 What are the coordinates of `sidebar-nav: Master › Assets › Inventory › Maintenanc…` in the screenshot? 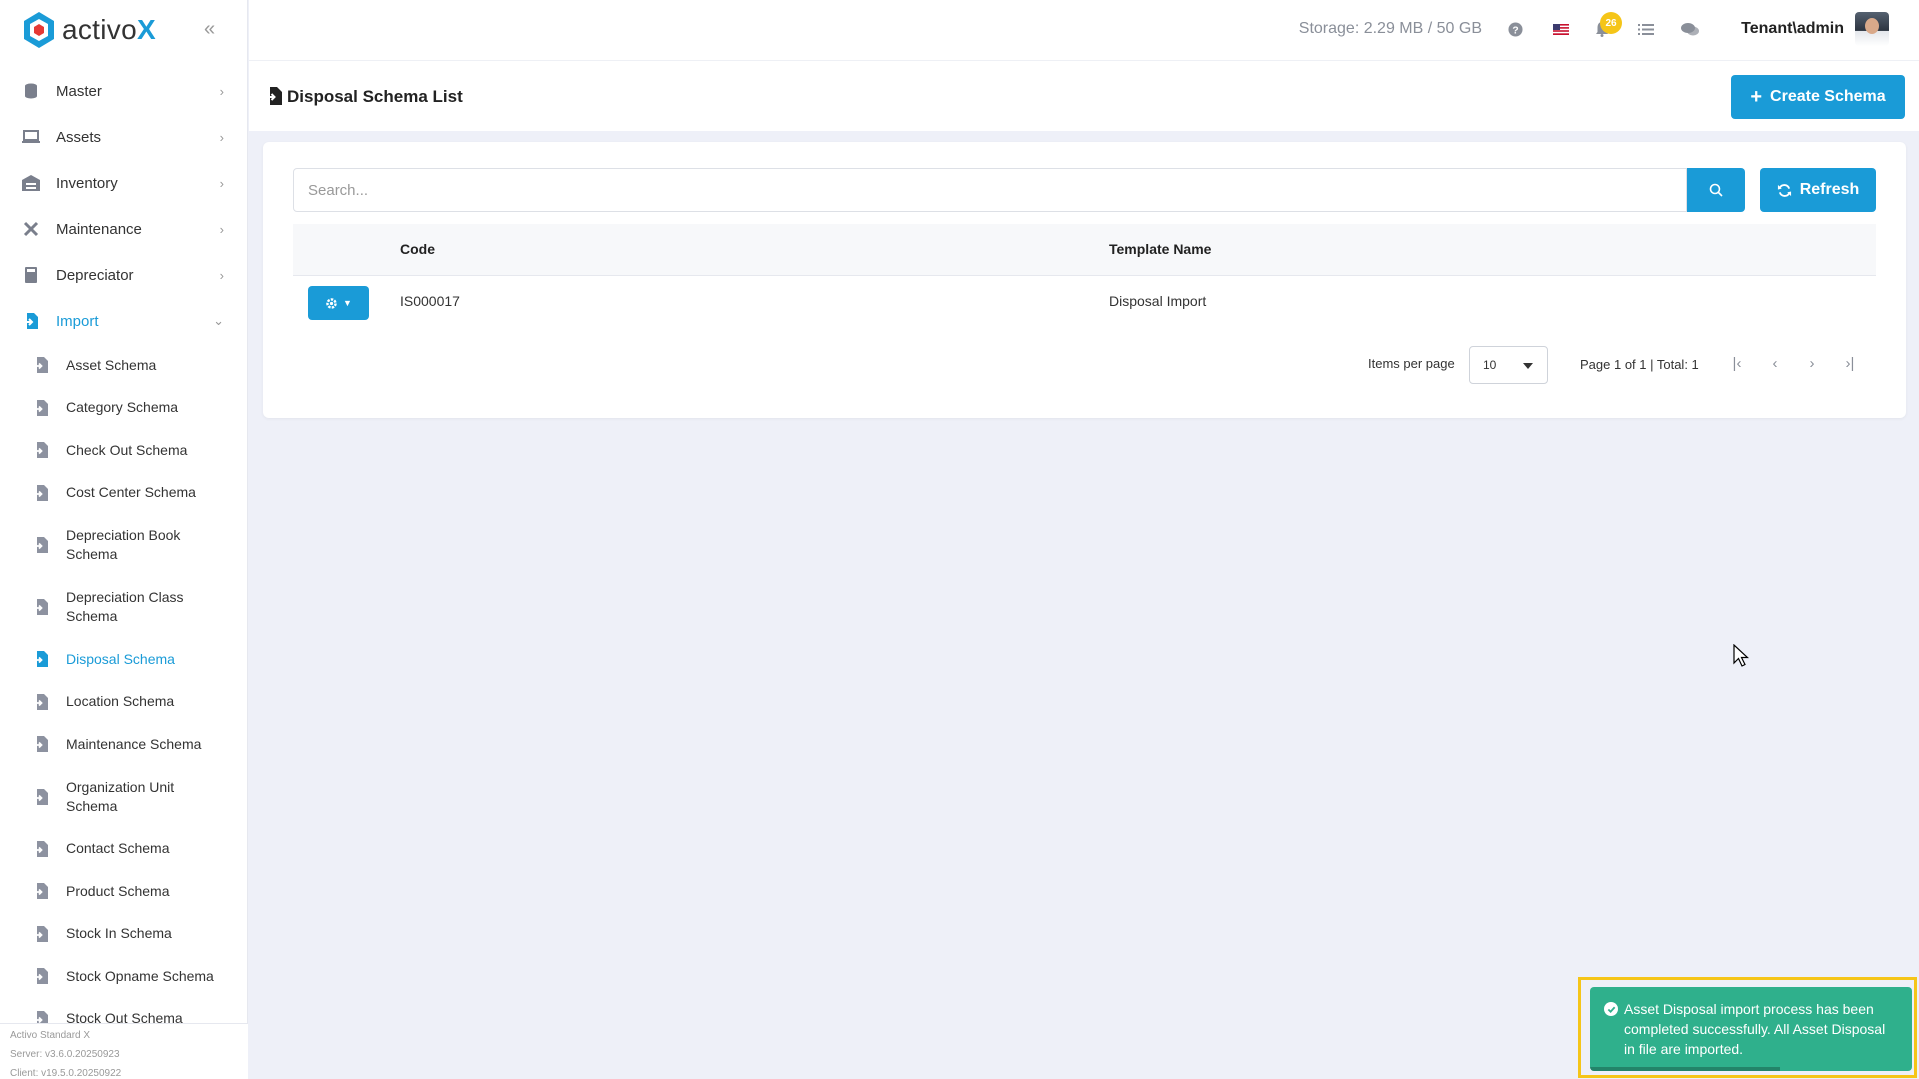 It's located at (124, 545).